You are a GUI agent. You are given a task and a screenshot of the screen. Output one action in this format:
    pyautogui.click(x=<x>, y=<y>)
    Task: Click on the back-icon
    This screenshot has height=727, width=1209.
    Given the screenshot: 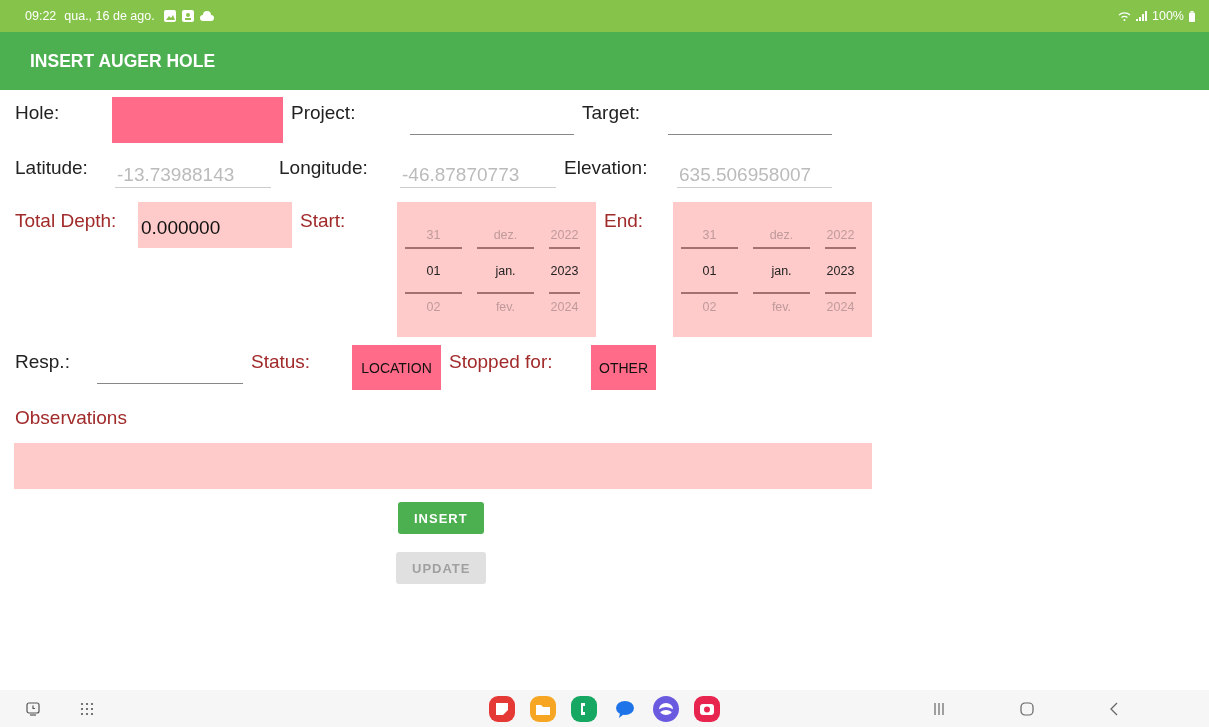 What is the action you would take?
    pyautogui.click(x=1114, y=708)
    